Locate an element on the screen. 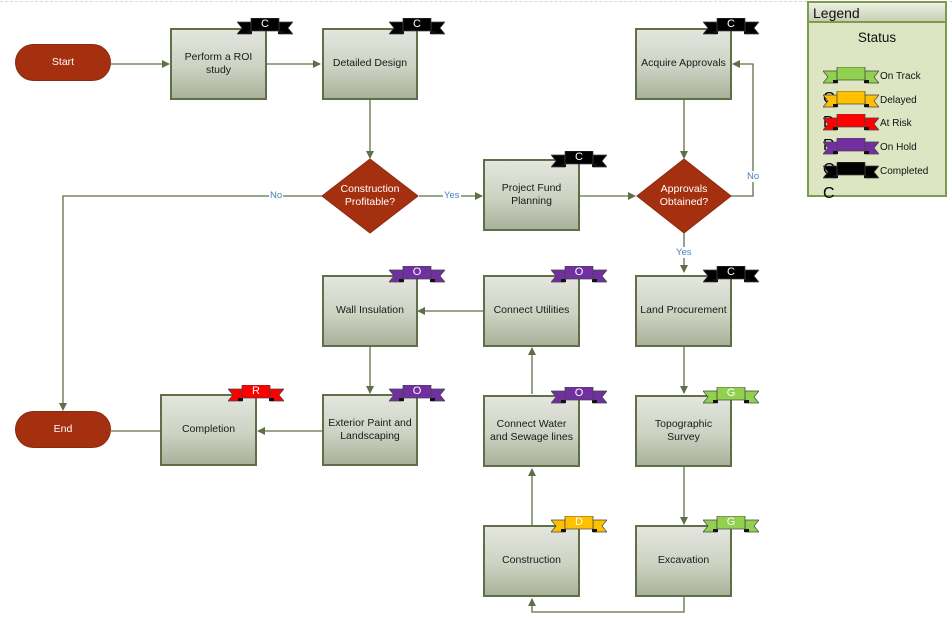 The image size is (952, 639). decision-label: Construction Profitable? is located at coordinates (370, 195).